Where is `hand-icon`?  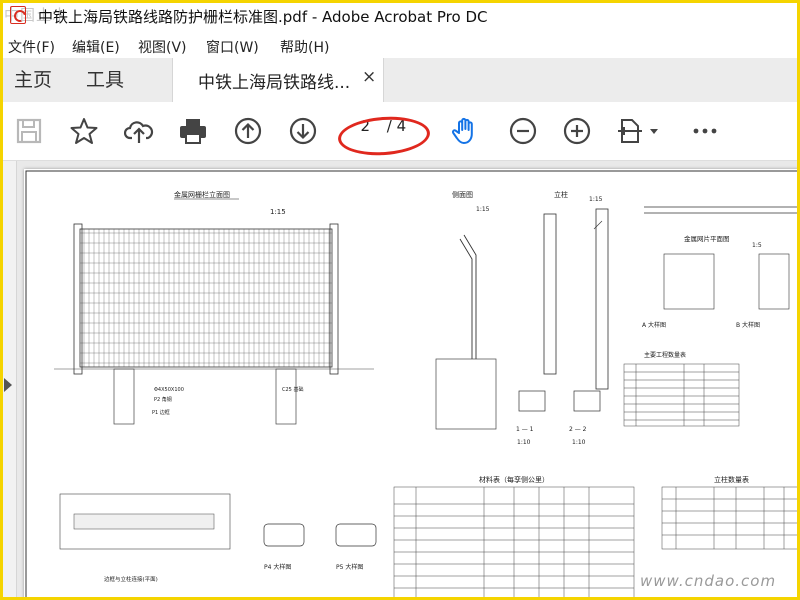
hand-icon is located at coordinates (465, 131).